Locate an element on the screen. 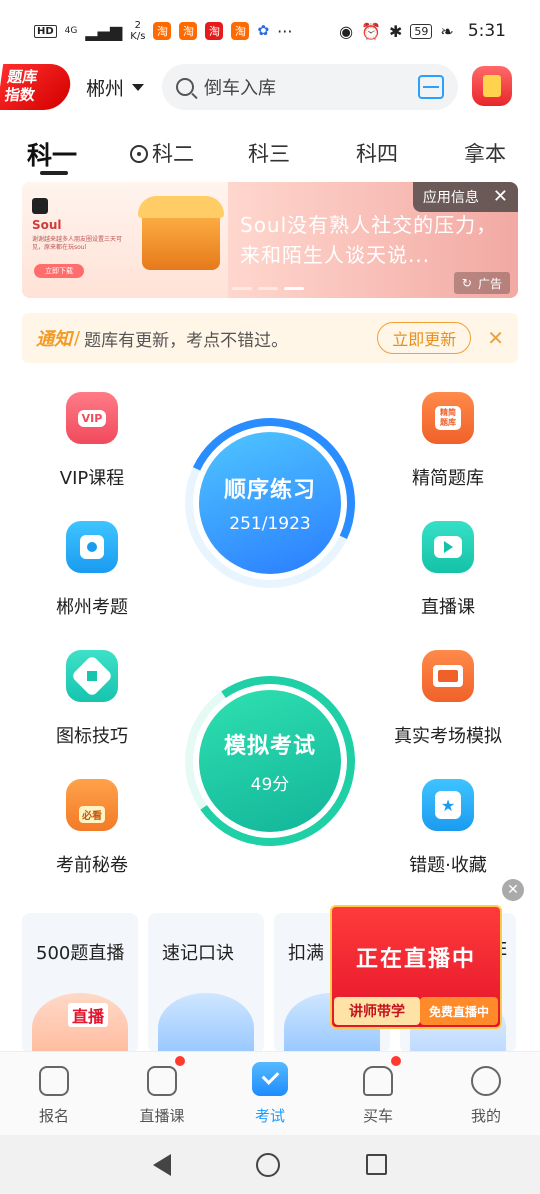 This screenshot has width=540, height=1194. recents-icon is located at coordinates (377, 1164).